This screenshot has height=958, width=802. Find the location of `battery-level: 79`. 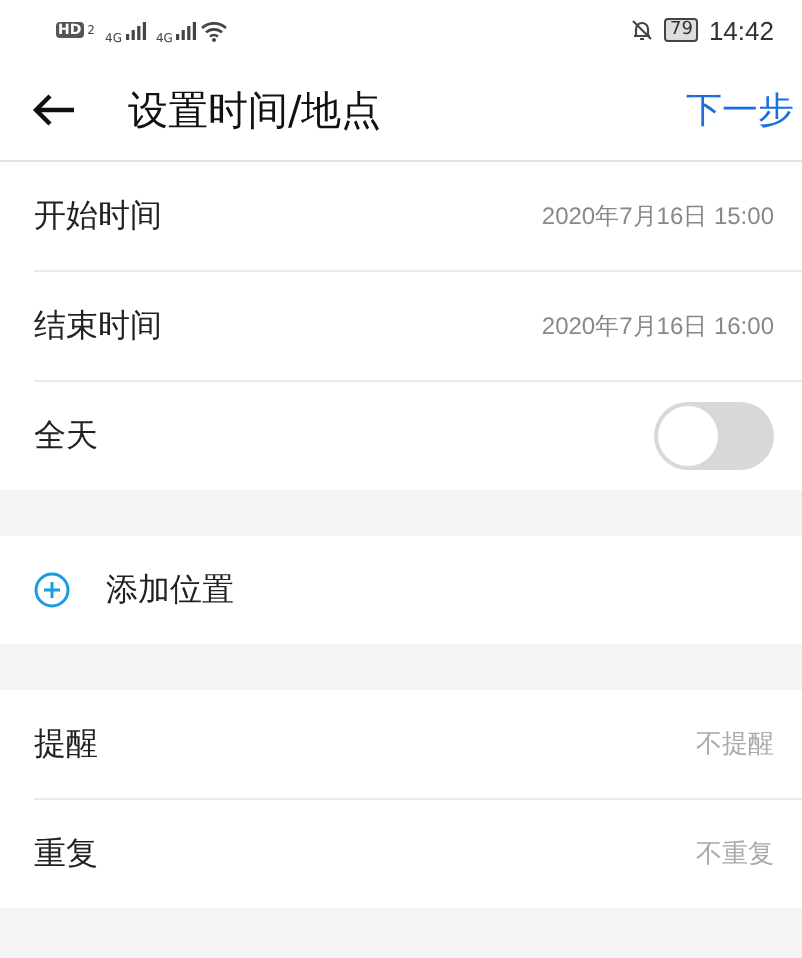

battery-level: 79 is located at coordinates (681, 30).